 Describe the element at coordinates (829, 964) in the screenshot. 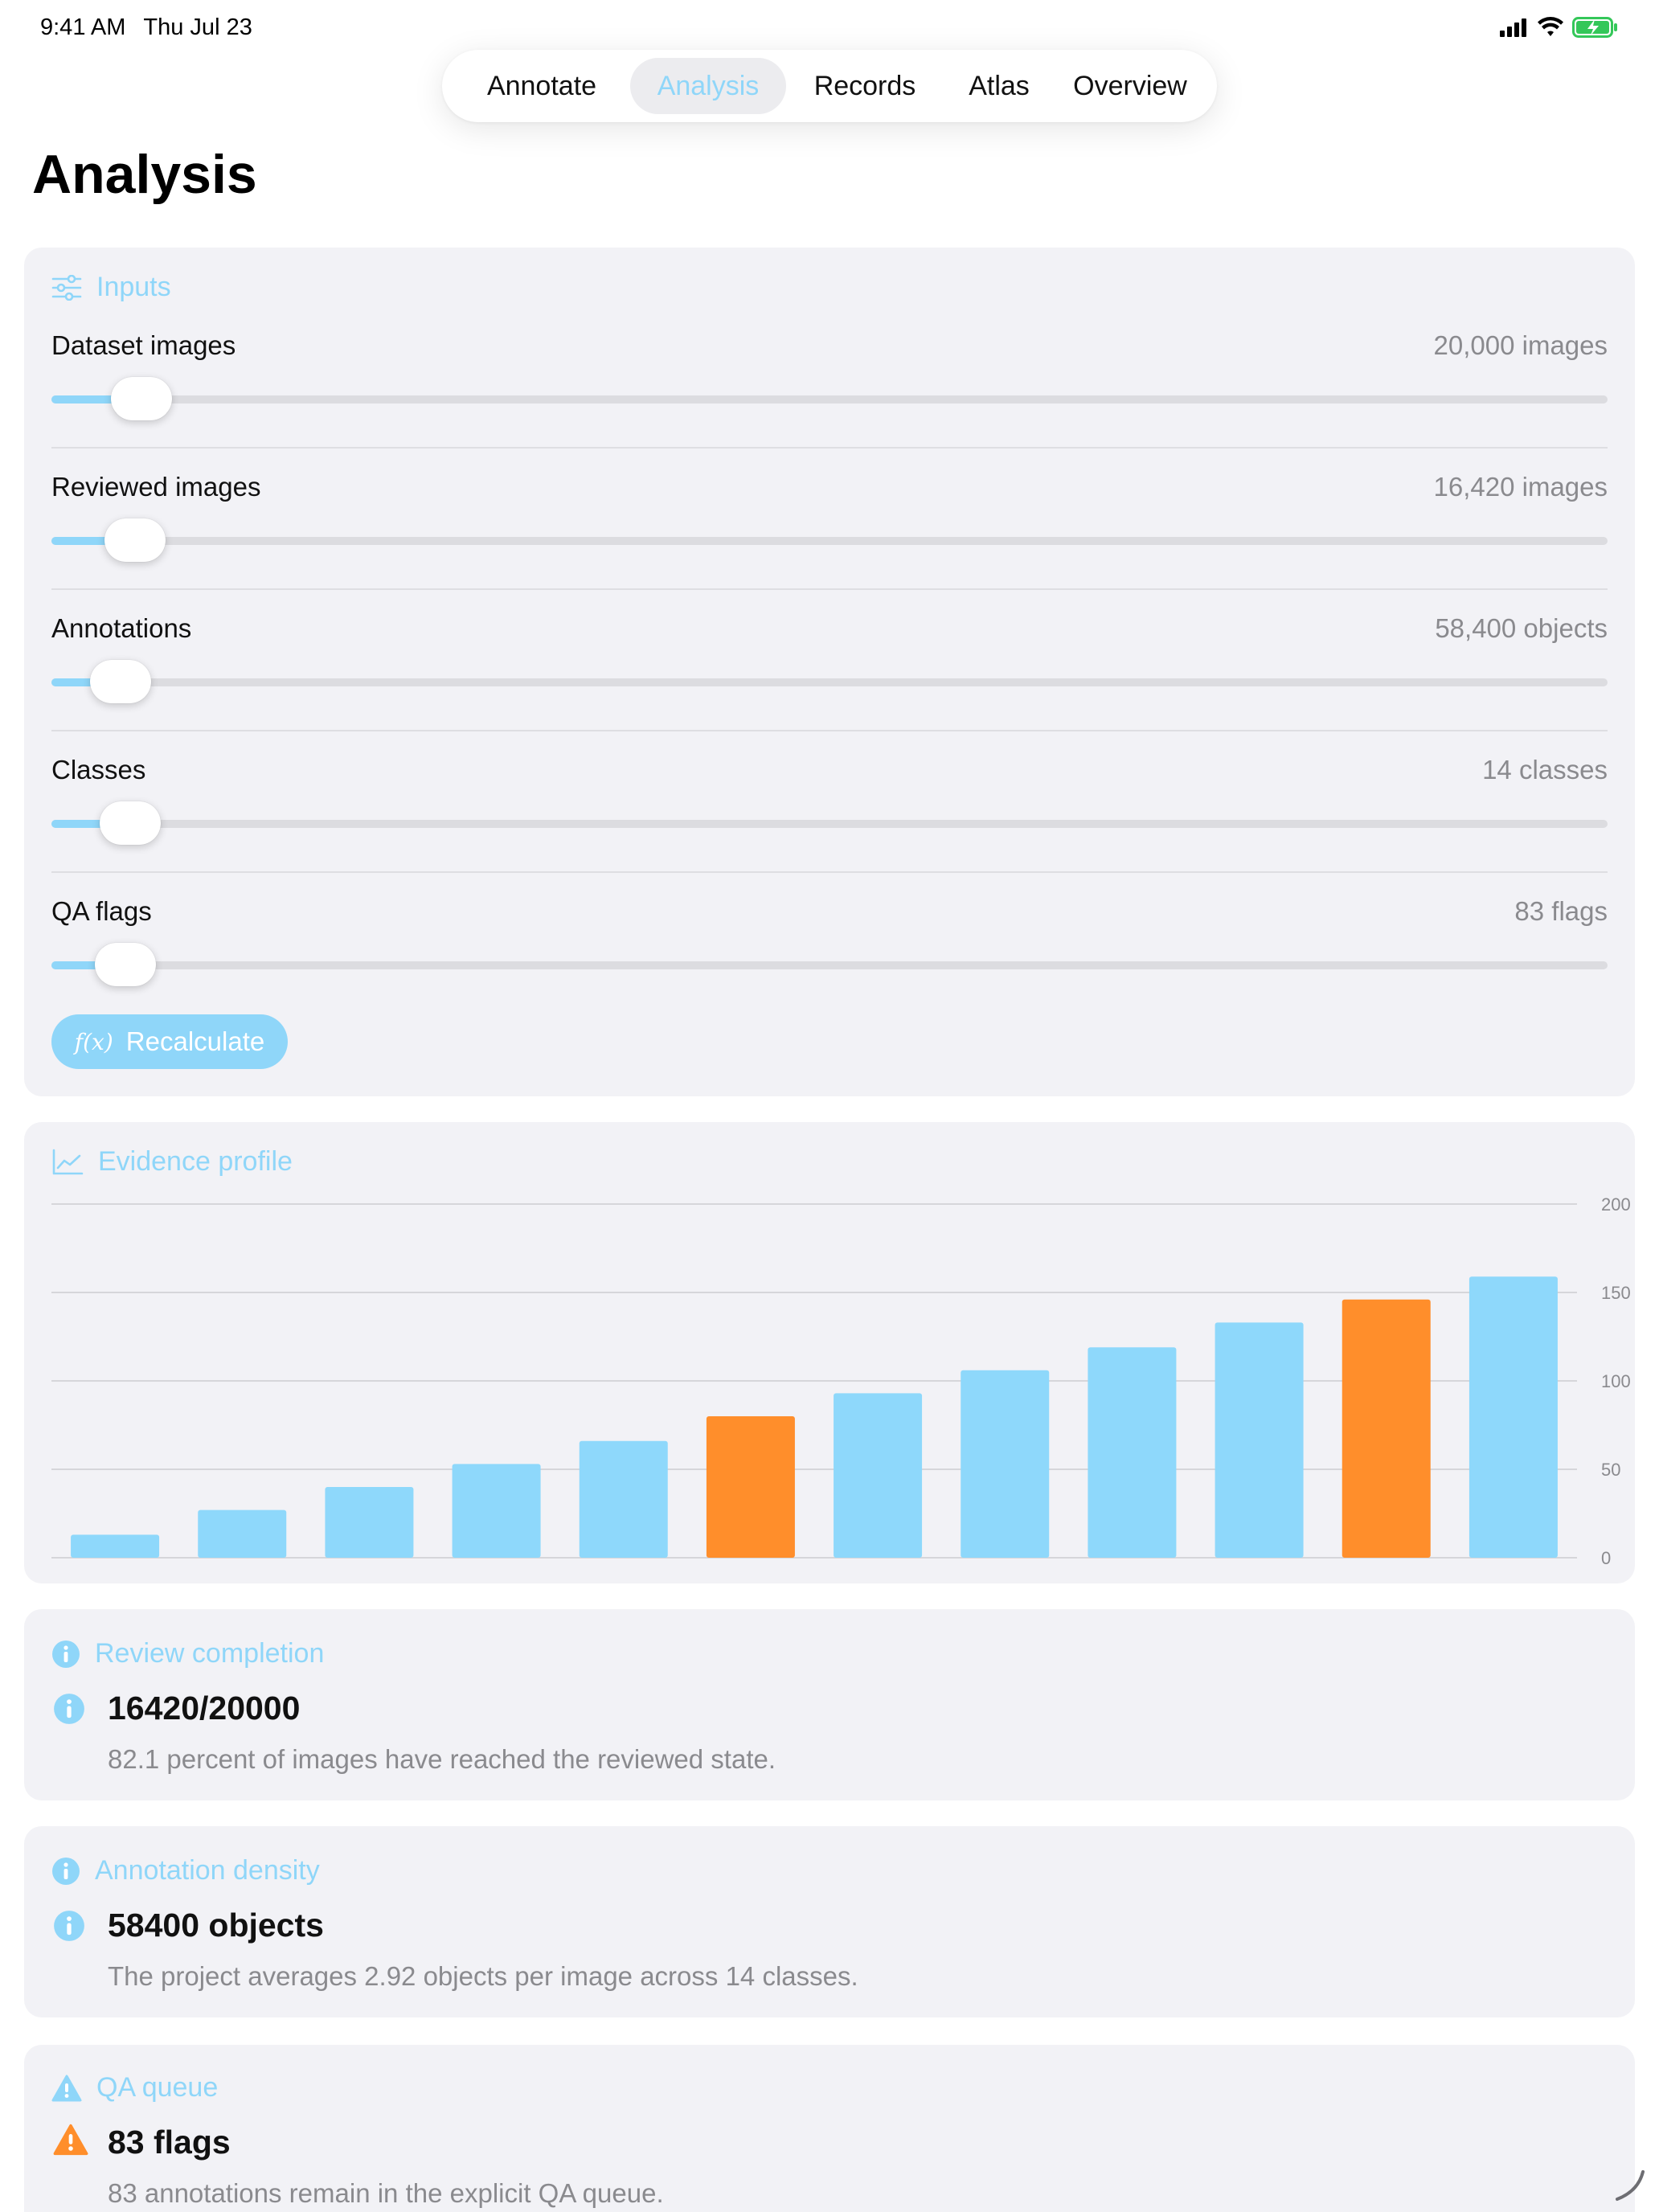

I see `qa-flags-slider` at that location.